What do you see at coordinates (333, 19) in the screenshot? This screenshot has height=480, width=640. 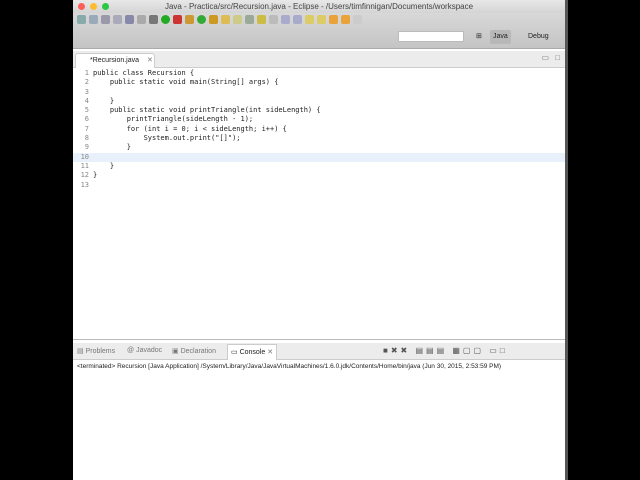 I see `back-icon` at bounding box center [333, 19].